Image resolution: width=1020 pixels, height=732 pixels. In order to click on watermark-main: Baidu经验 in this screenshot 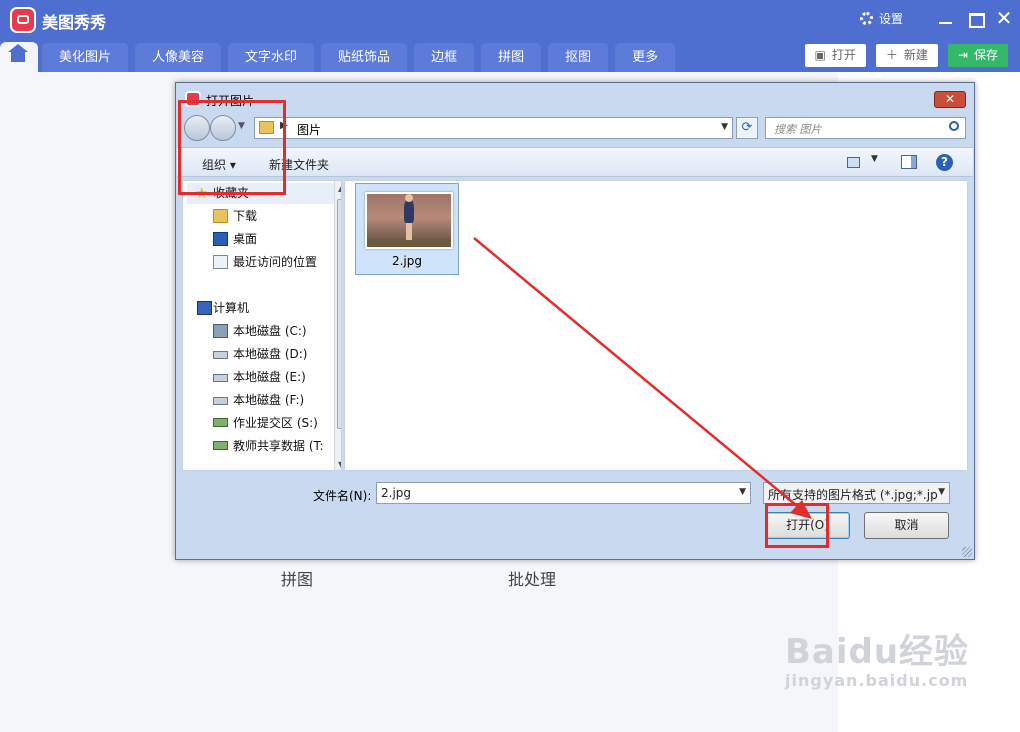, I will do `click(877, 652)`.